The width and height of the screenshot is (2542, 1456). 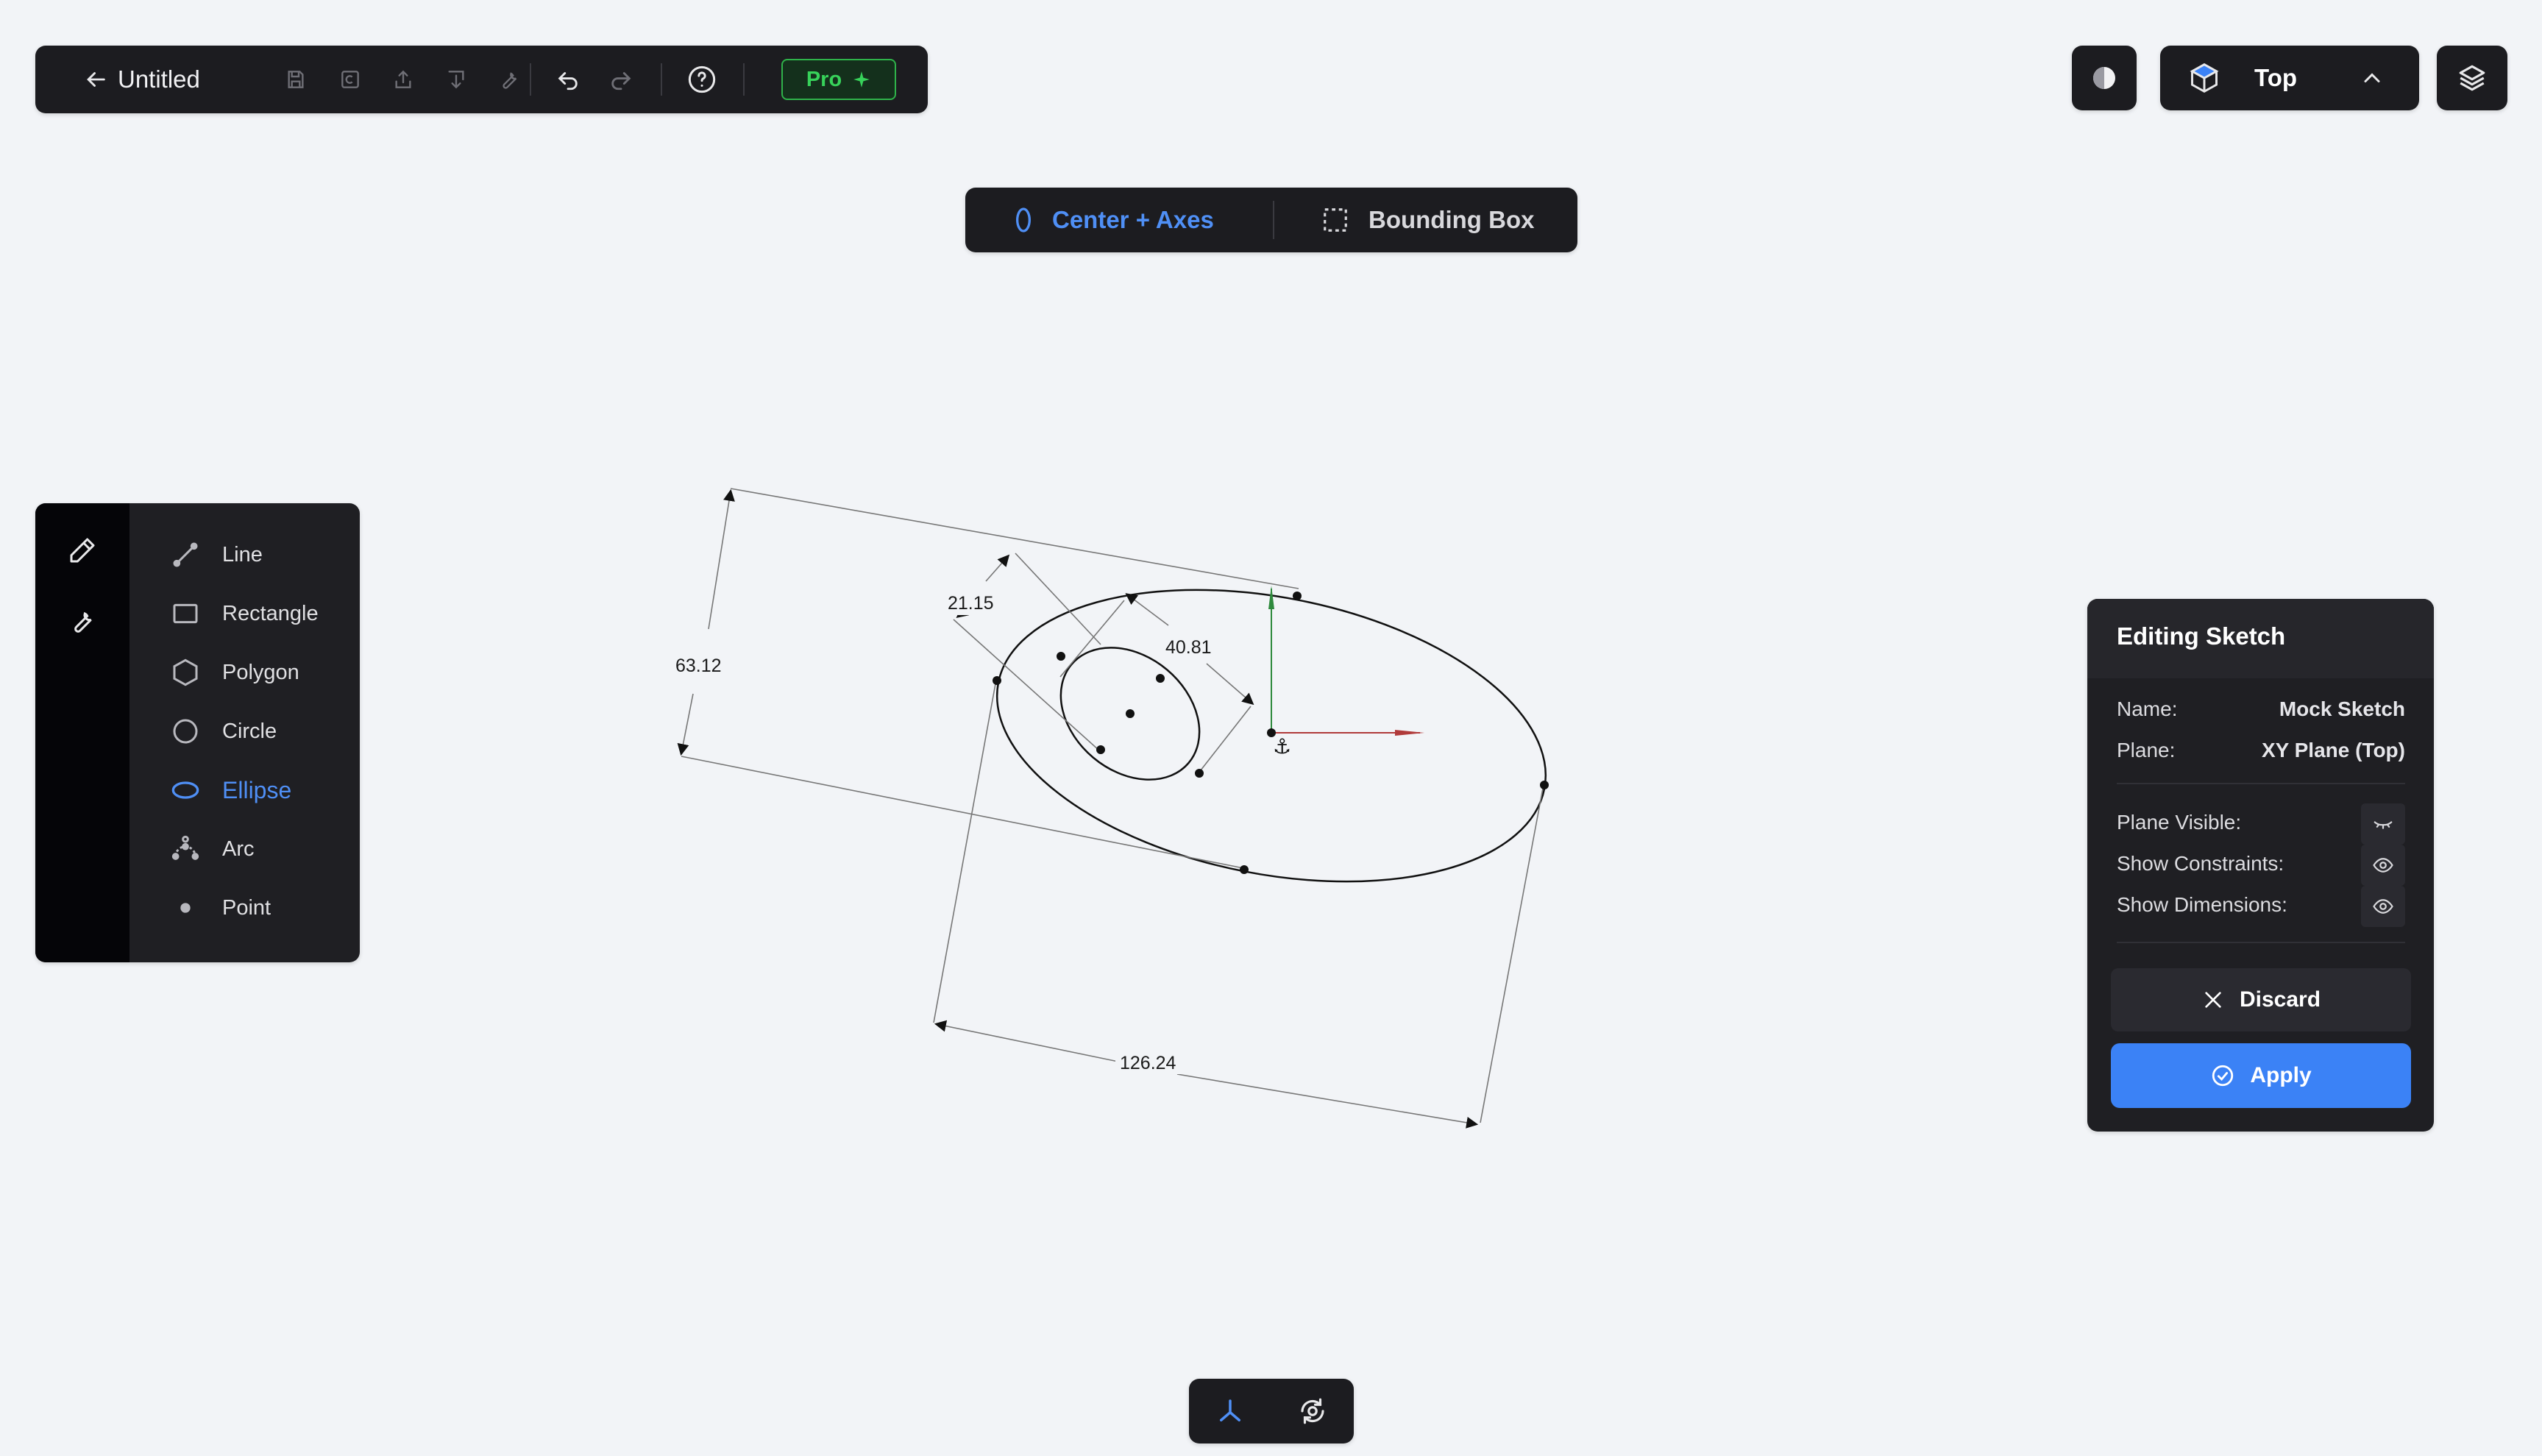 What do you see at coordinates (2333, 750) in the screenshot?
I see `plane-value: XY Plane (Top)` at bounding box center [2333, 750].